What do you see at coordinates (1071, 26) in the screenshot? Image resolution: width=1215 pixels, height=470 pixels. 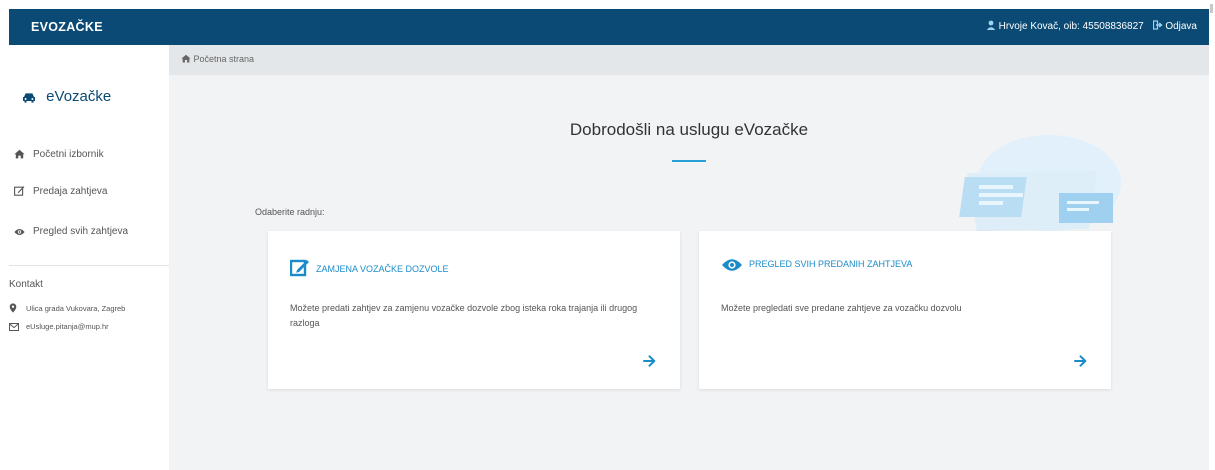 I see `user-info: Hrvoje Kovač, oib: 45508836827` at bounding box center [1071, 26].